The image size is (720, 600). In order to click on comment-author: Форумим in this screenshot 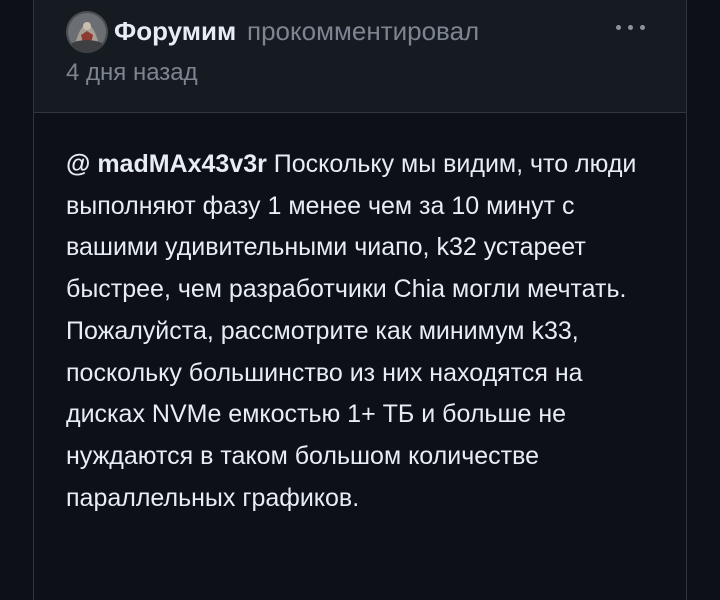, I will do `click(175, 31)`.